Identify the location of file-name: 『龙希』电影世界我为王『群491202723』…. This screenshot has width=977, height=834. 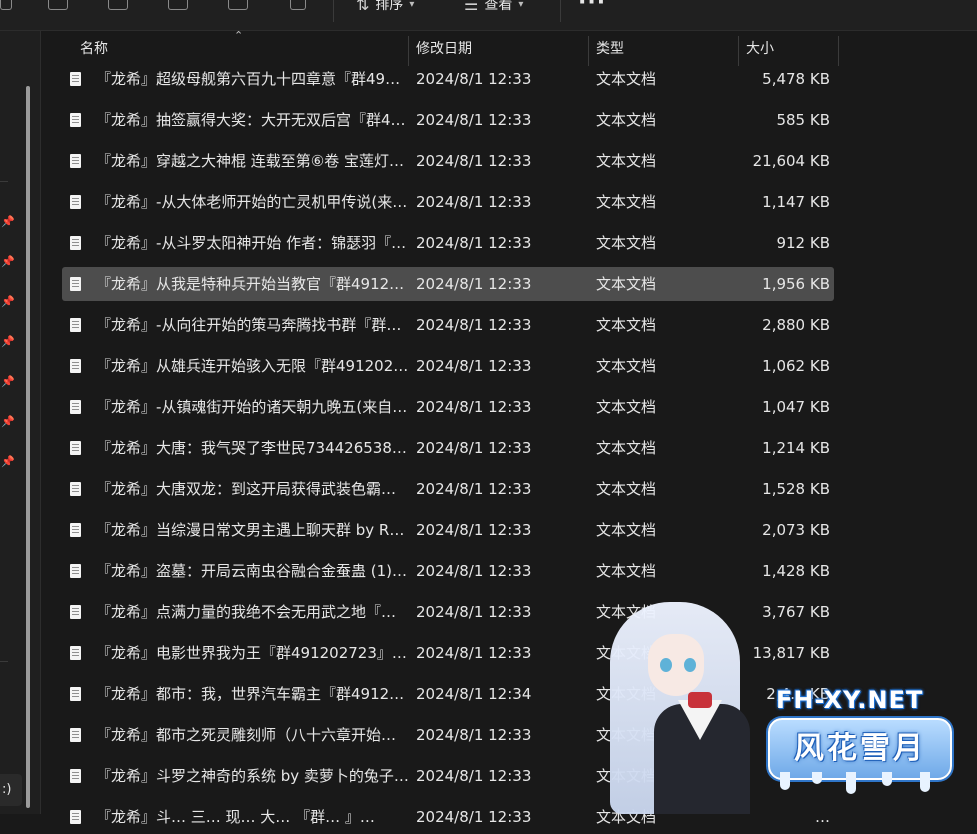
(251, 653).